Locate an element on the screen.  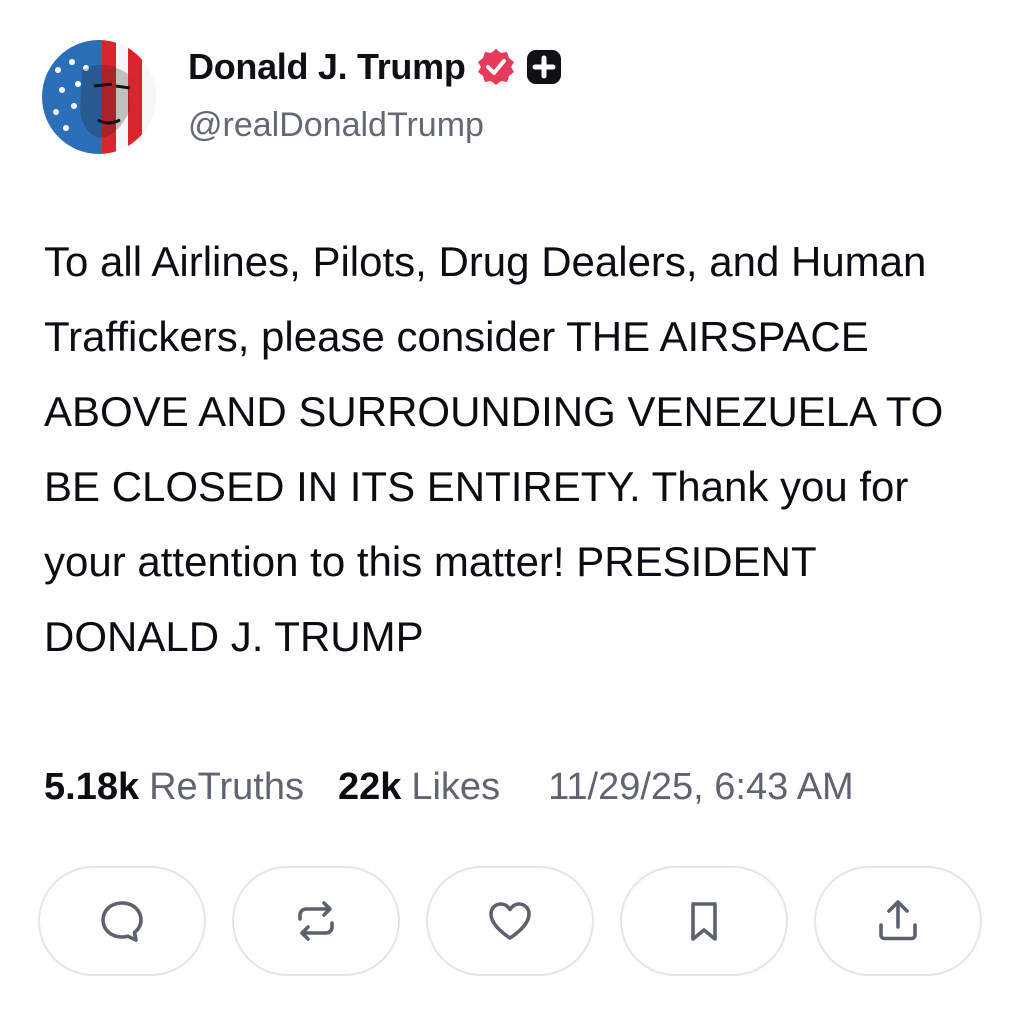
bookmark-icon is located at coordinates (704, 921).